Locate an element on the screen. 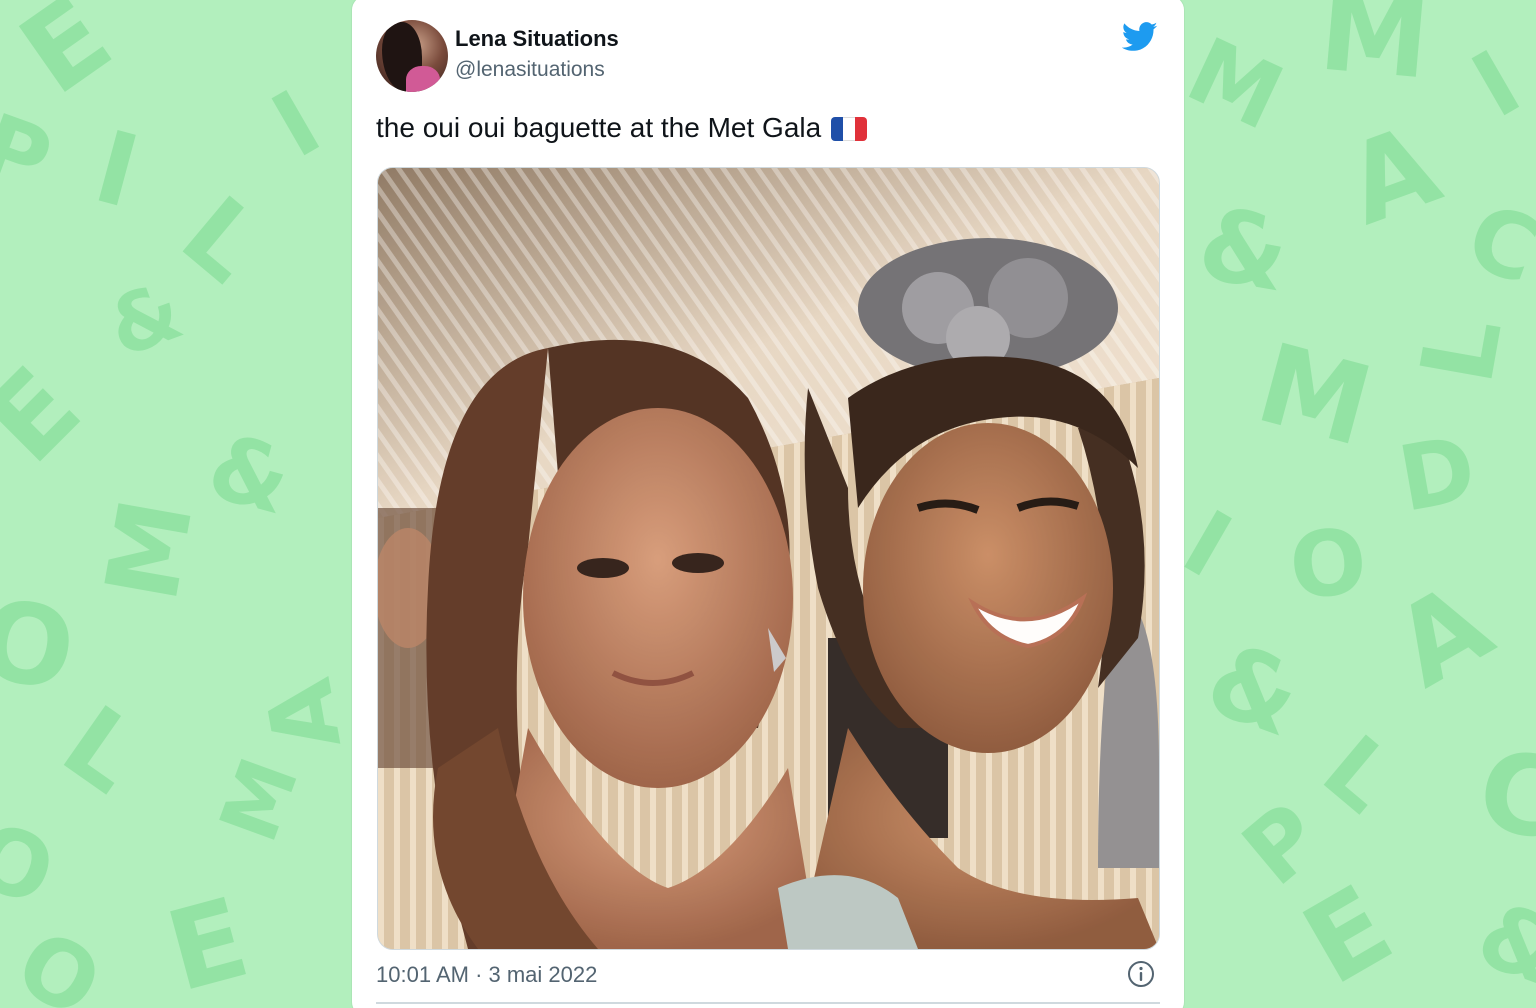 The image size is (1536, 1008). background-letter: P is located at coordinates (32, 154).